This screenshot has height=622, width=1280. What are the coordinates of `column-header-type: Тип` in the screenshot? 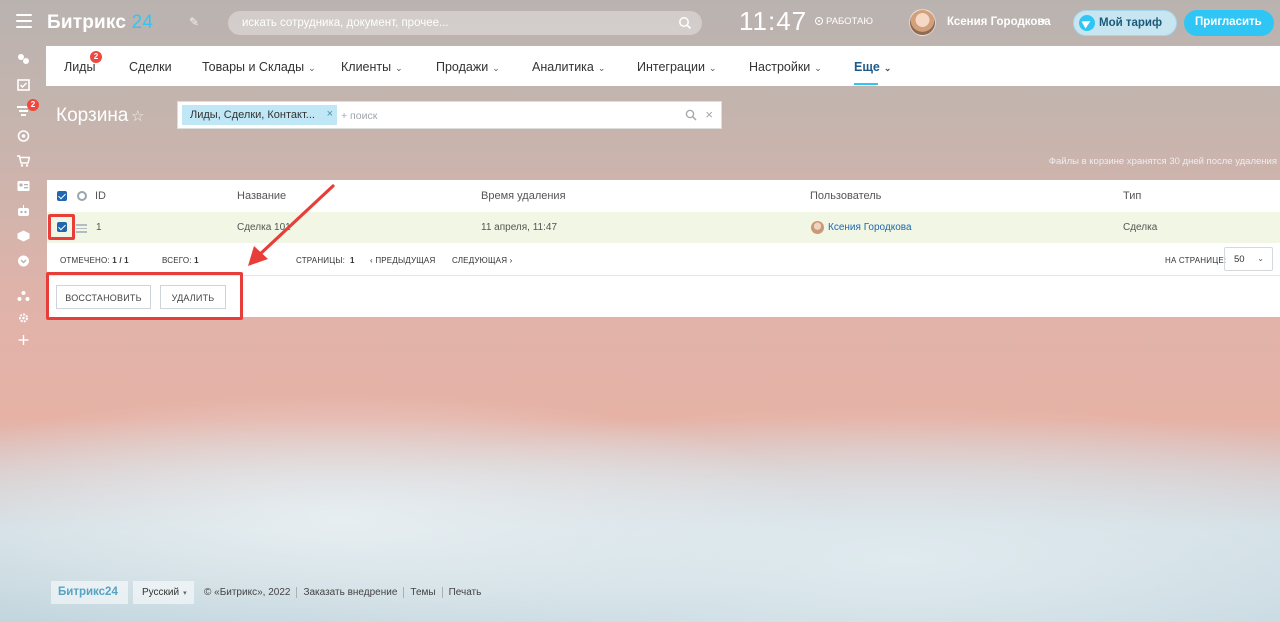 It's located at (1132, 196).